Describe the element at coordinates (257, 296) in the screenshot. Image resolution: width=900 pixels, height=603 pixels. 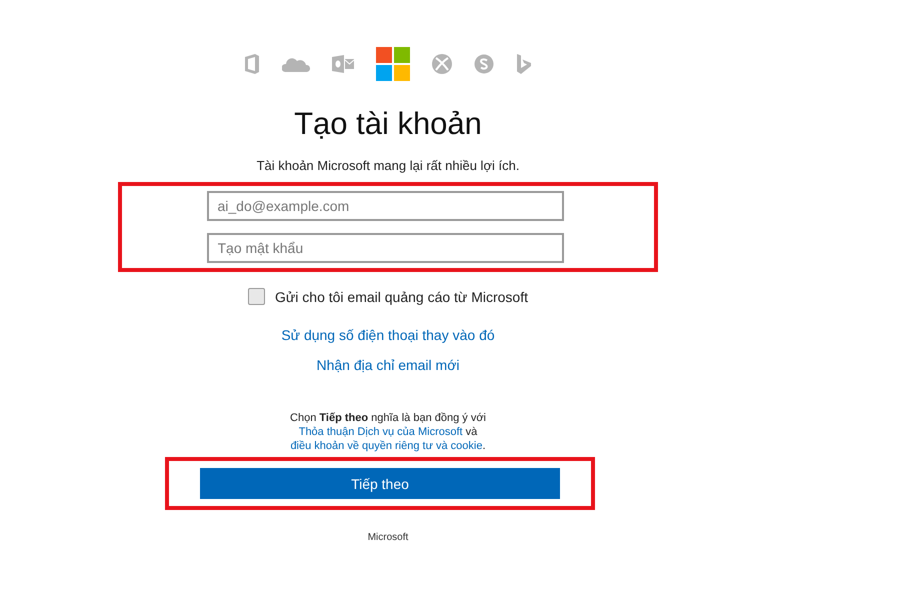
I see `checkbox` at that location.